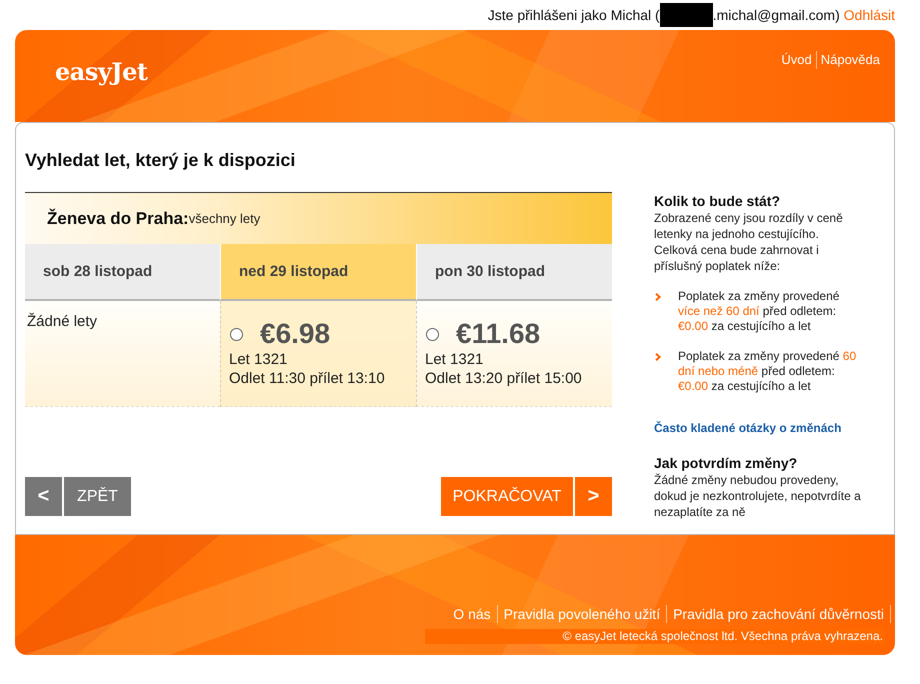 Image resolution: width=920 pixels, height=684 pixels. What do you see at coordinates (498, 334) in the screenshot?
I see `price-text: €11.68` at bounding box center [498, 334].